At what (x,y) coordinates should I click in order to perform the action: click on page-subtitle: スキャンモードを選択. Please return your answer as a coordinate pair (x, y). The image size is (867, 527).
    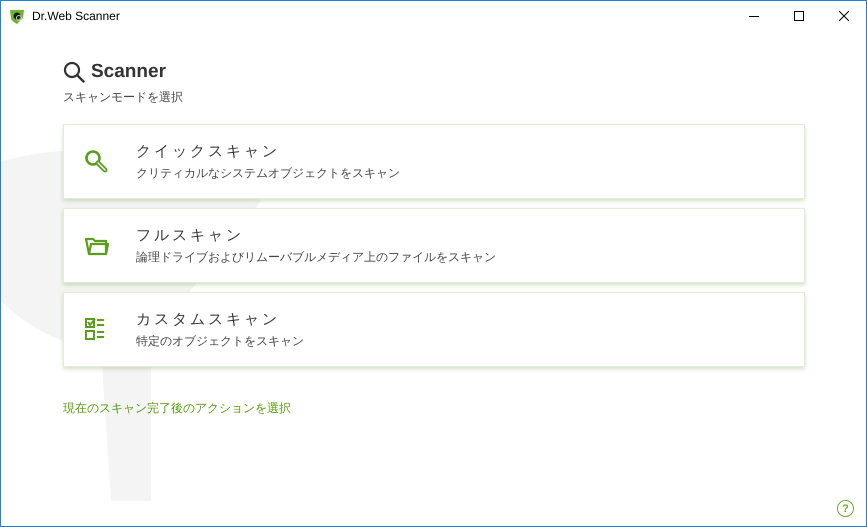
    Looking at the image, I should click on (123, 97).